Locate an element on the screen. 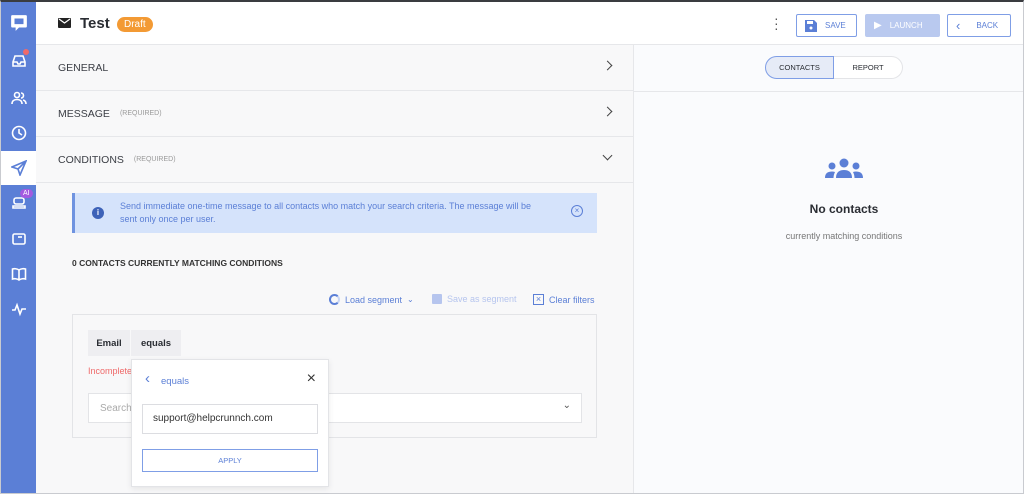 This screenshot has width=1024, height=494. close-icon: × is located at coordinates (311, 379).